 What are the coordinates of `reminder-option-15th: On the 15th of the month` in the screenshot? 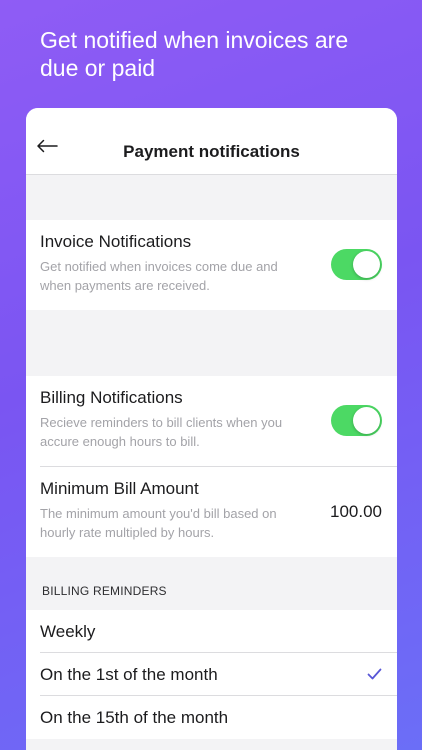 It's located at (211, 717).